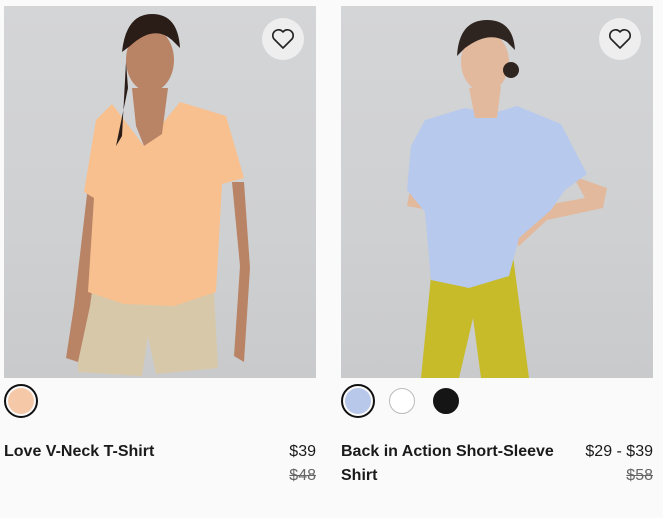 This screenshot has width=663, height=518. What do you see at coordinates (302, 464) in the screenshot?
I see `product-price: $39 $48` at bounding box center [302, 464].